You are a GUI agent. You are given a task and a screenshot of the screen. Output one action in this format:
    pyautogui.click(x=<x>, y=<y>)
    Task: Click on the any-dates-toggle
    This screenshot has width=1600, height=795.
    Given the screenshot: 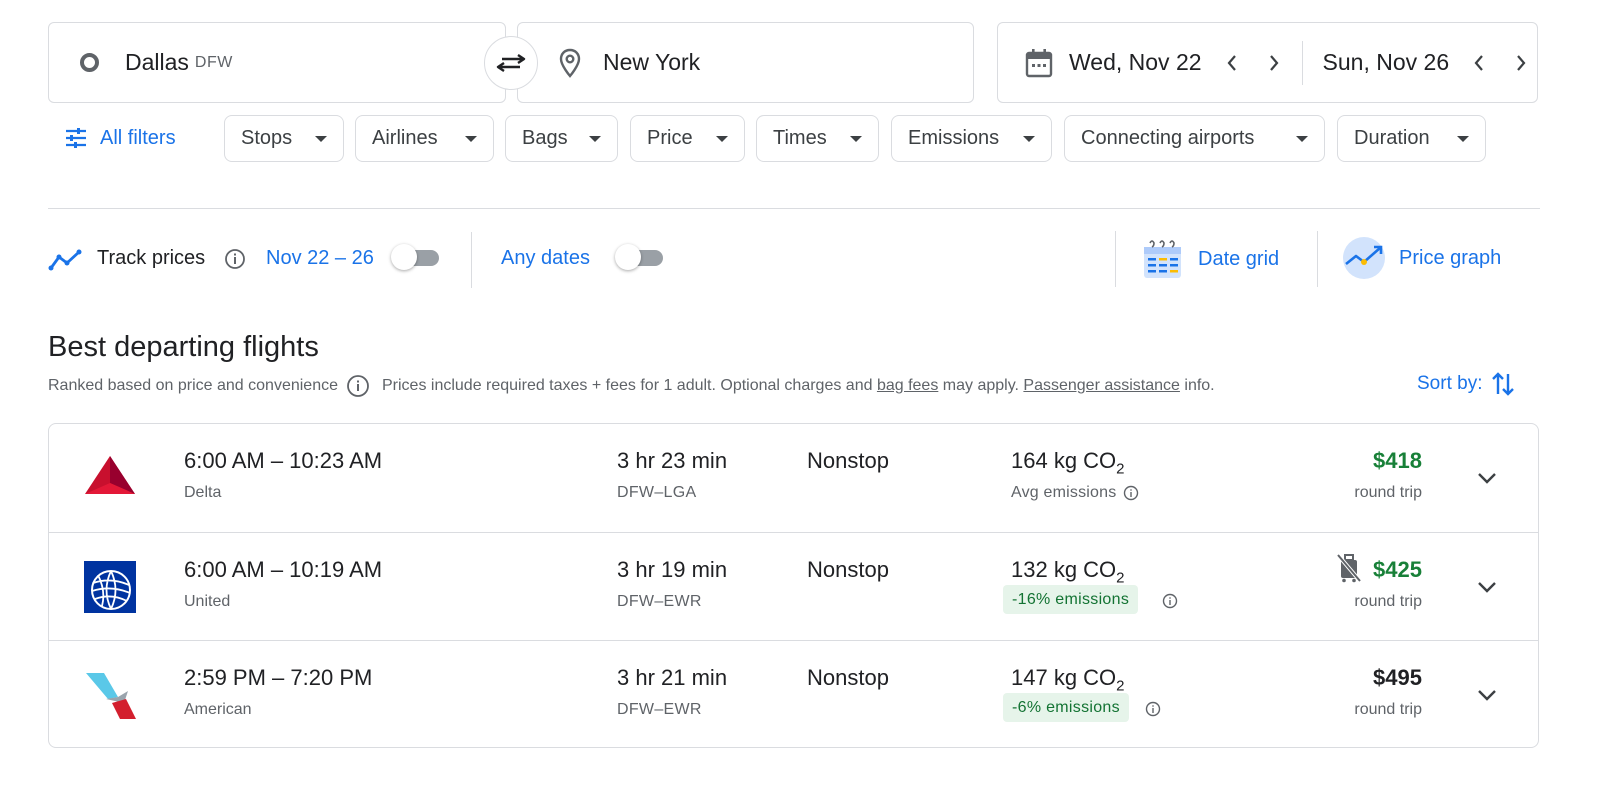 What is the action you would take?
    pyautogui.click(x=640, y=257)
    